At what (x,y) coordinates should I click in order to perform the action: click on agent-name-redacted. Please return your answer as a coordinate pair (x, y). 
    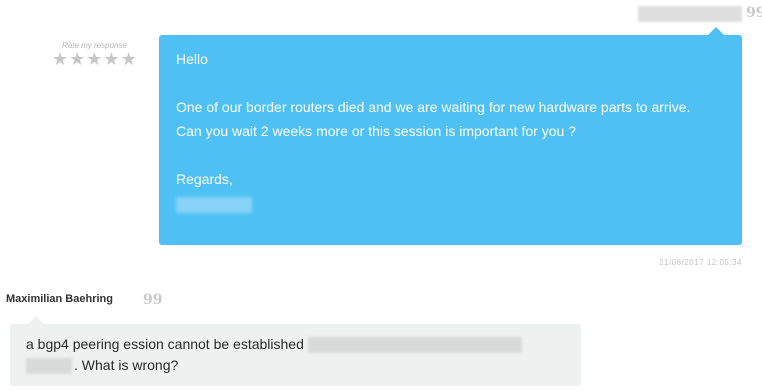
    Looking at the image, I should click on (690, 14).